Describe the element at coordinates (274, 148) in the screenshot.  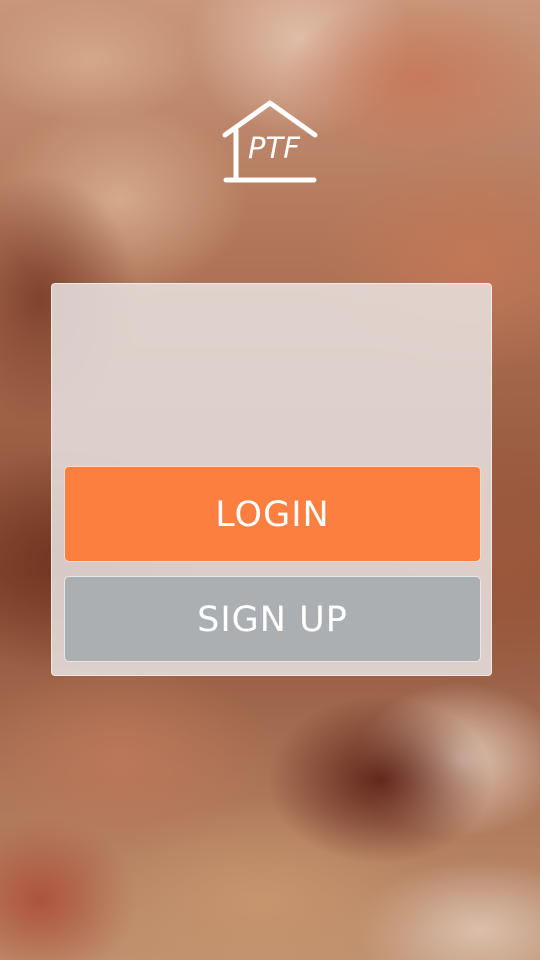
I see `logo-text: PTF` at that location.